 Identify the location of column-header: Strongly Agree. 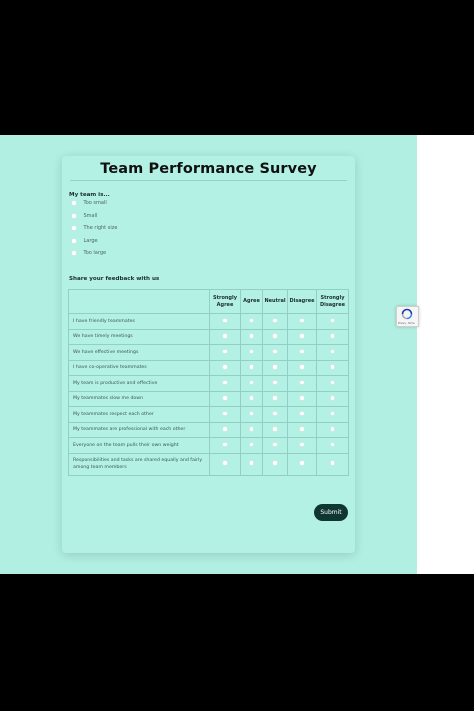
(225, 301).